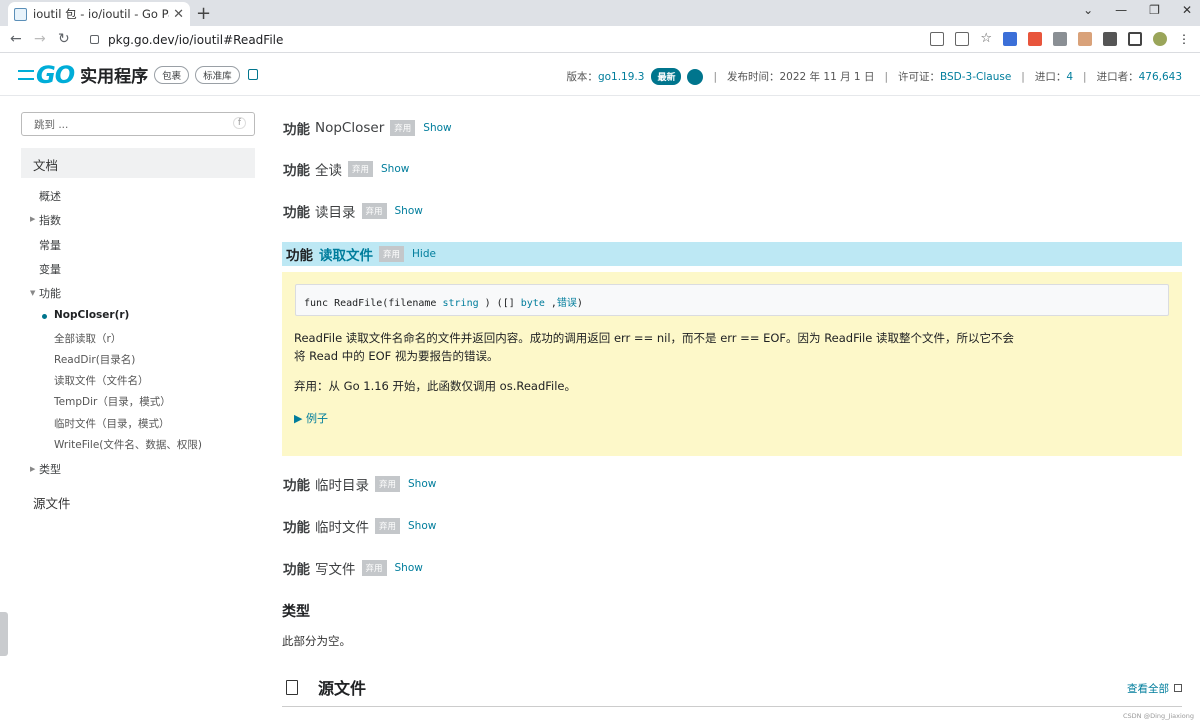 This screenshot has height=722, width=1200. What do you see at coordinates (50, 220) in the screenshot?
I see `sidebar-item-index: 指数` at bounding box center [50, 220].